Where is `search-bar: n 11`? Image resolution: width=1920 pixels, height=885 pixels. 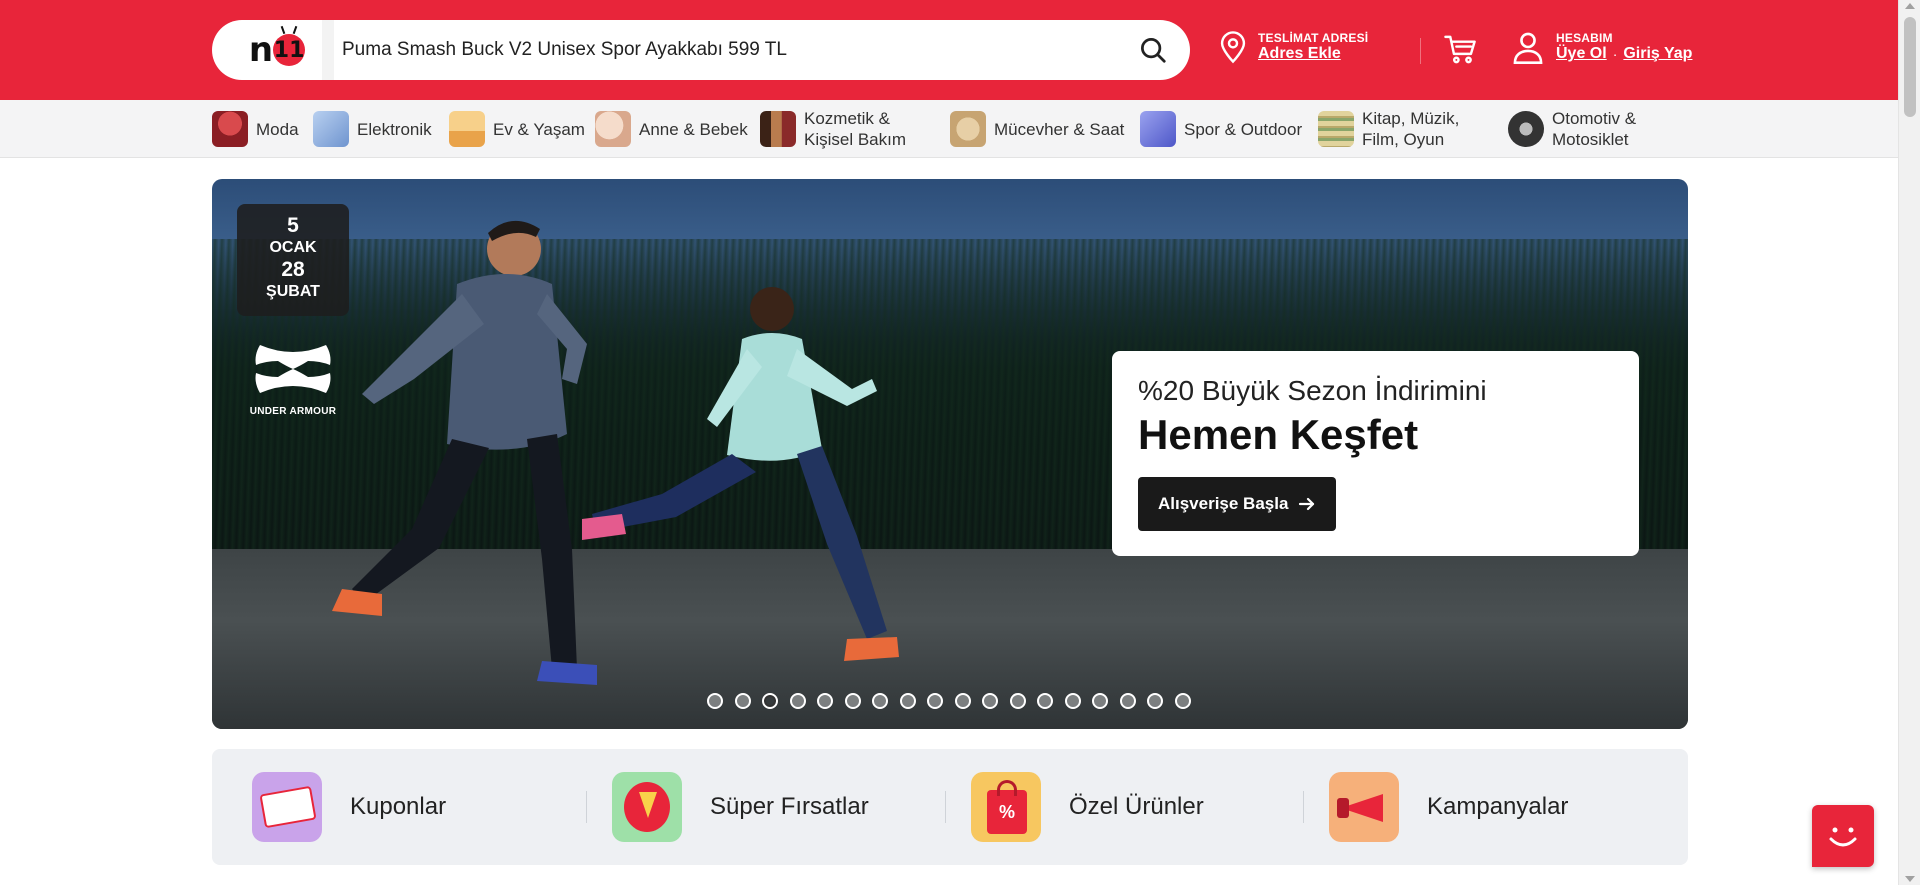
search-bar: n 11 is located at coordinates (701, 50).